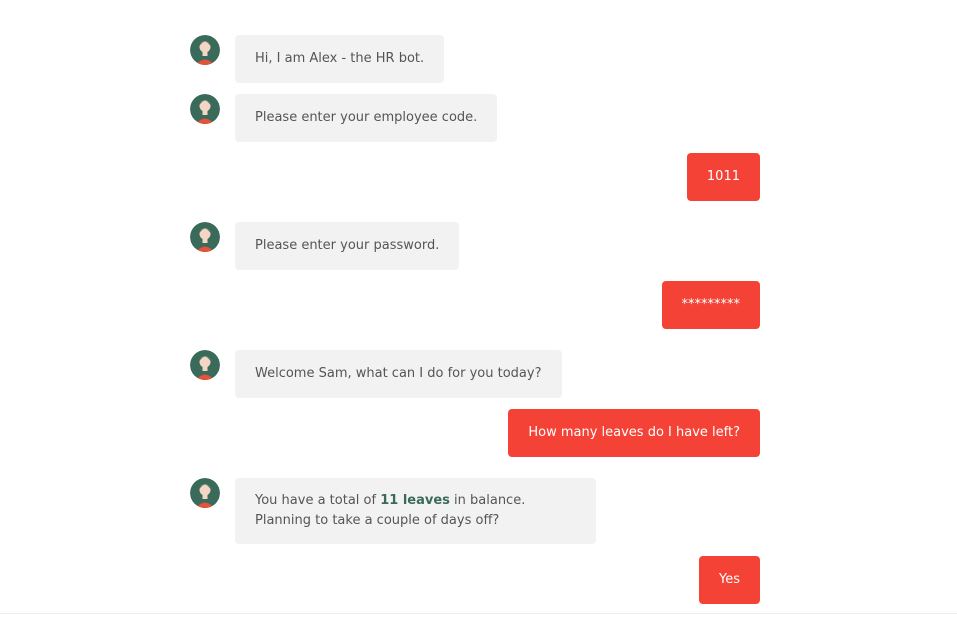 The width and height of the screenshot is (957, 617). I want to click on message-text: Please enter your employee code., so click(366, 117).